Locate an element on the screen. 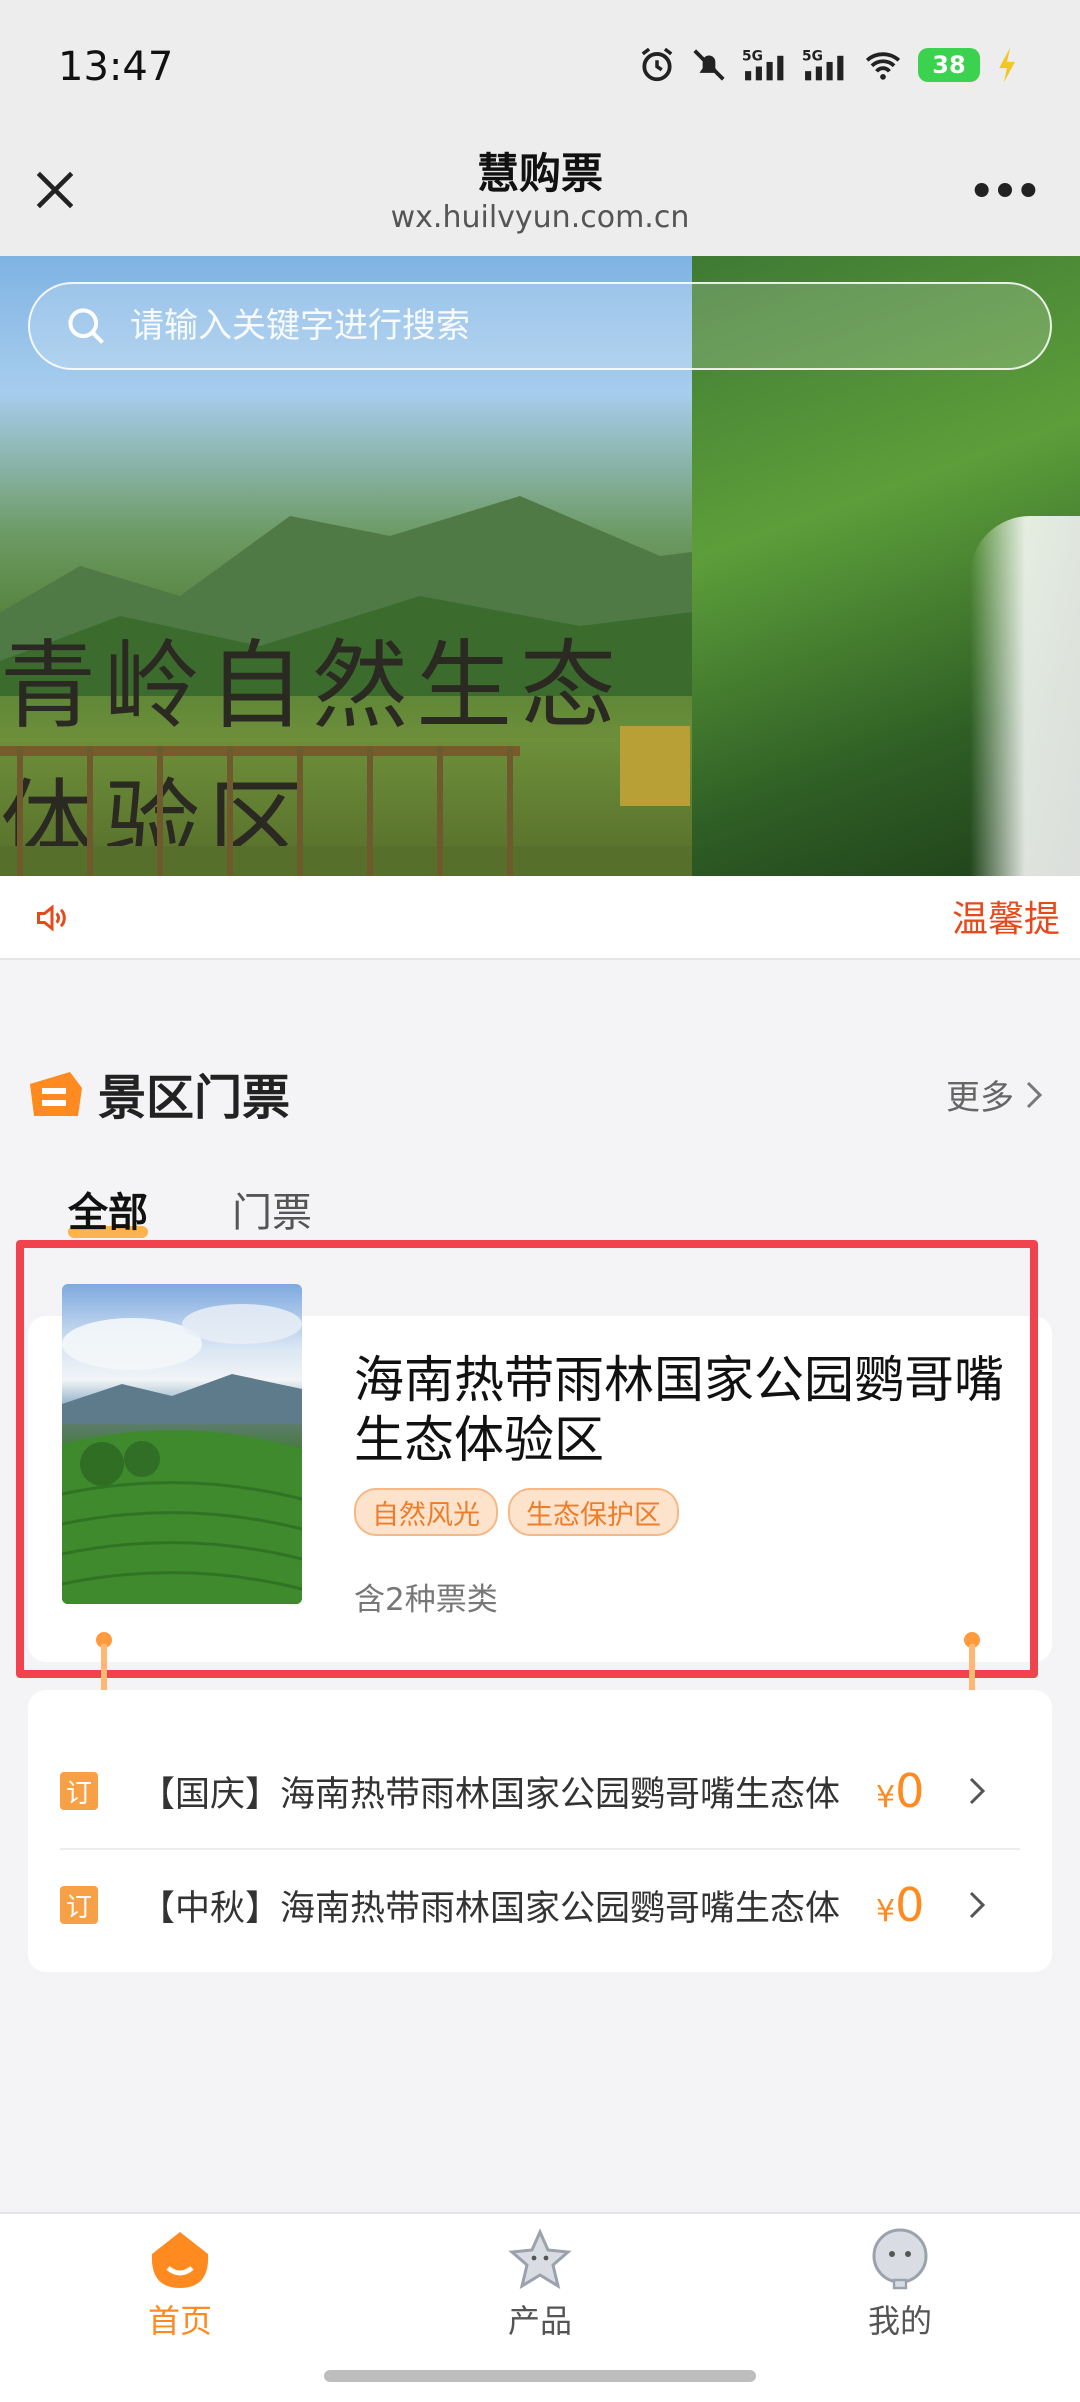 The width and height of the screenshot is (1080, 2402). ticket-row: 订 【国庆】海南热带雨林国家公园鹦哥嘴生态体验区门票 ¥0 is located at coordinates (540, 1791).